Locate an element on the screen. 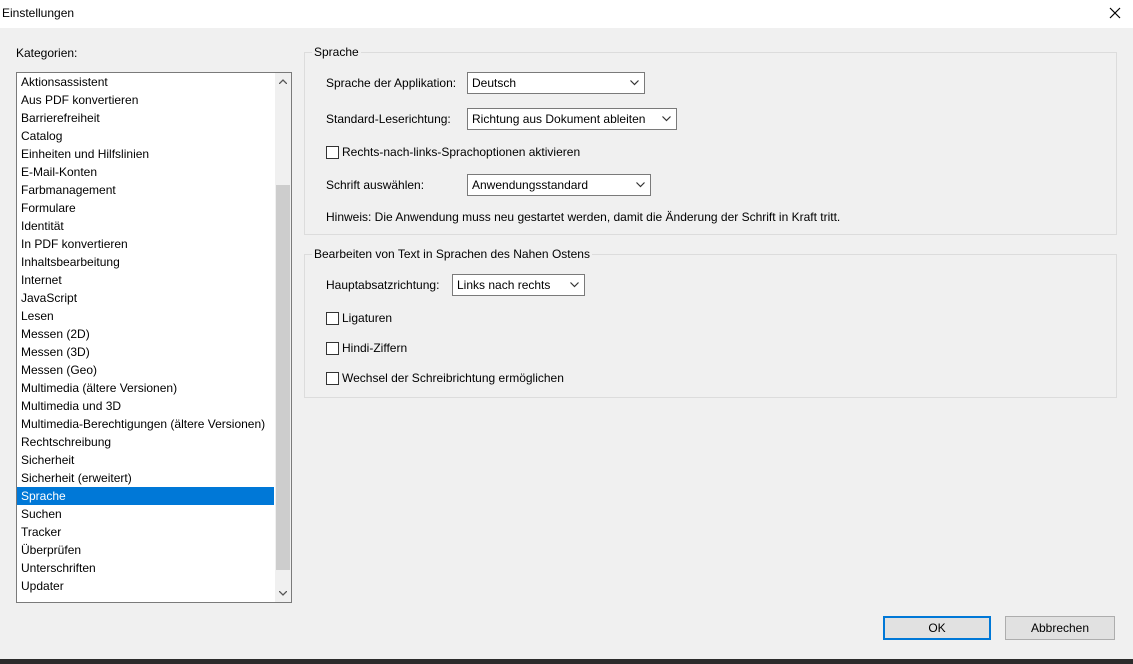  font-arrow is located at coordinates (641, 185).